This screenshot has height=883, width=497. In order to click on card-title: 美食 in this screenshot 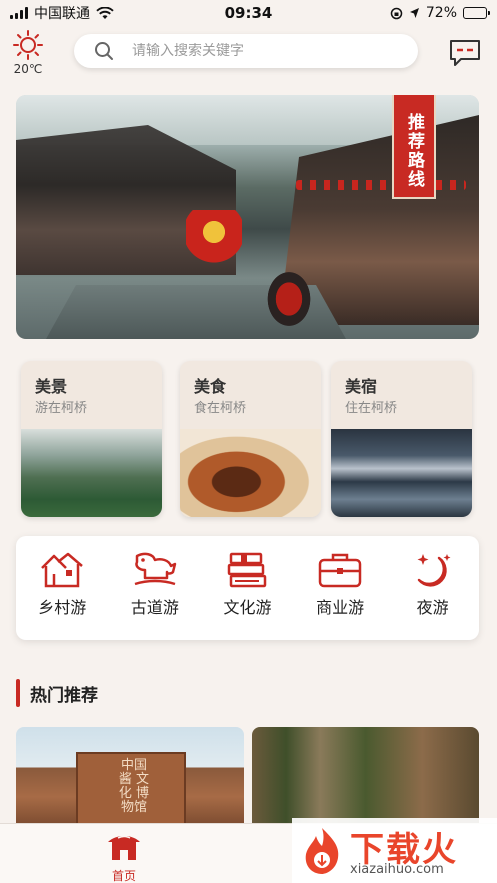, I will do `click(210, 386)`.